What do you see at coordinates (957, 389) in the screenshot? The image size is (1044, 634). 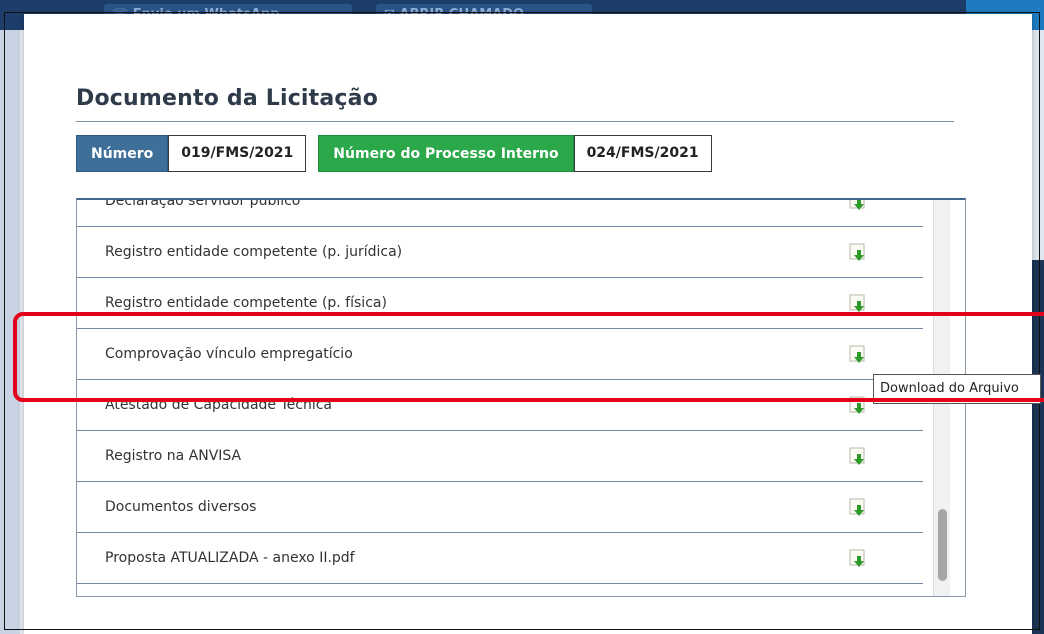 I see `download-tooltip: Download do Arquivo` at bounding box center [957, 389].